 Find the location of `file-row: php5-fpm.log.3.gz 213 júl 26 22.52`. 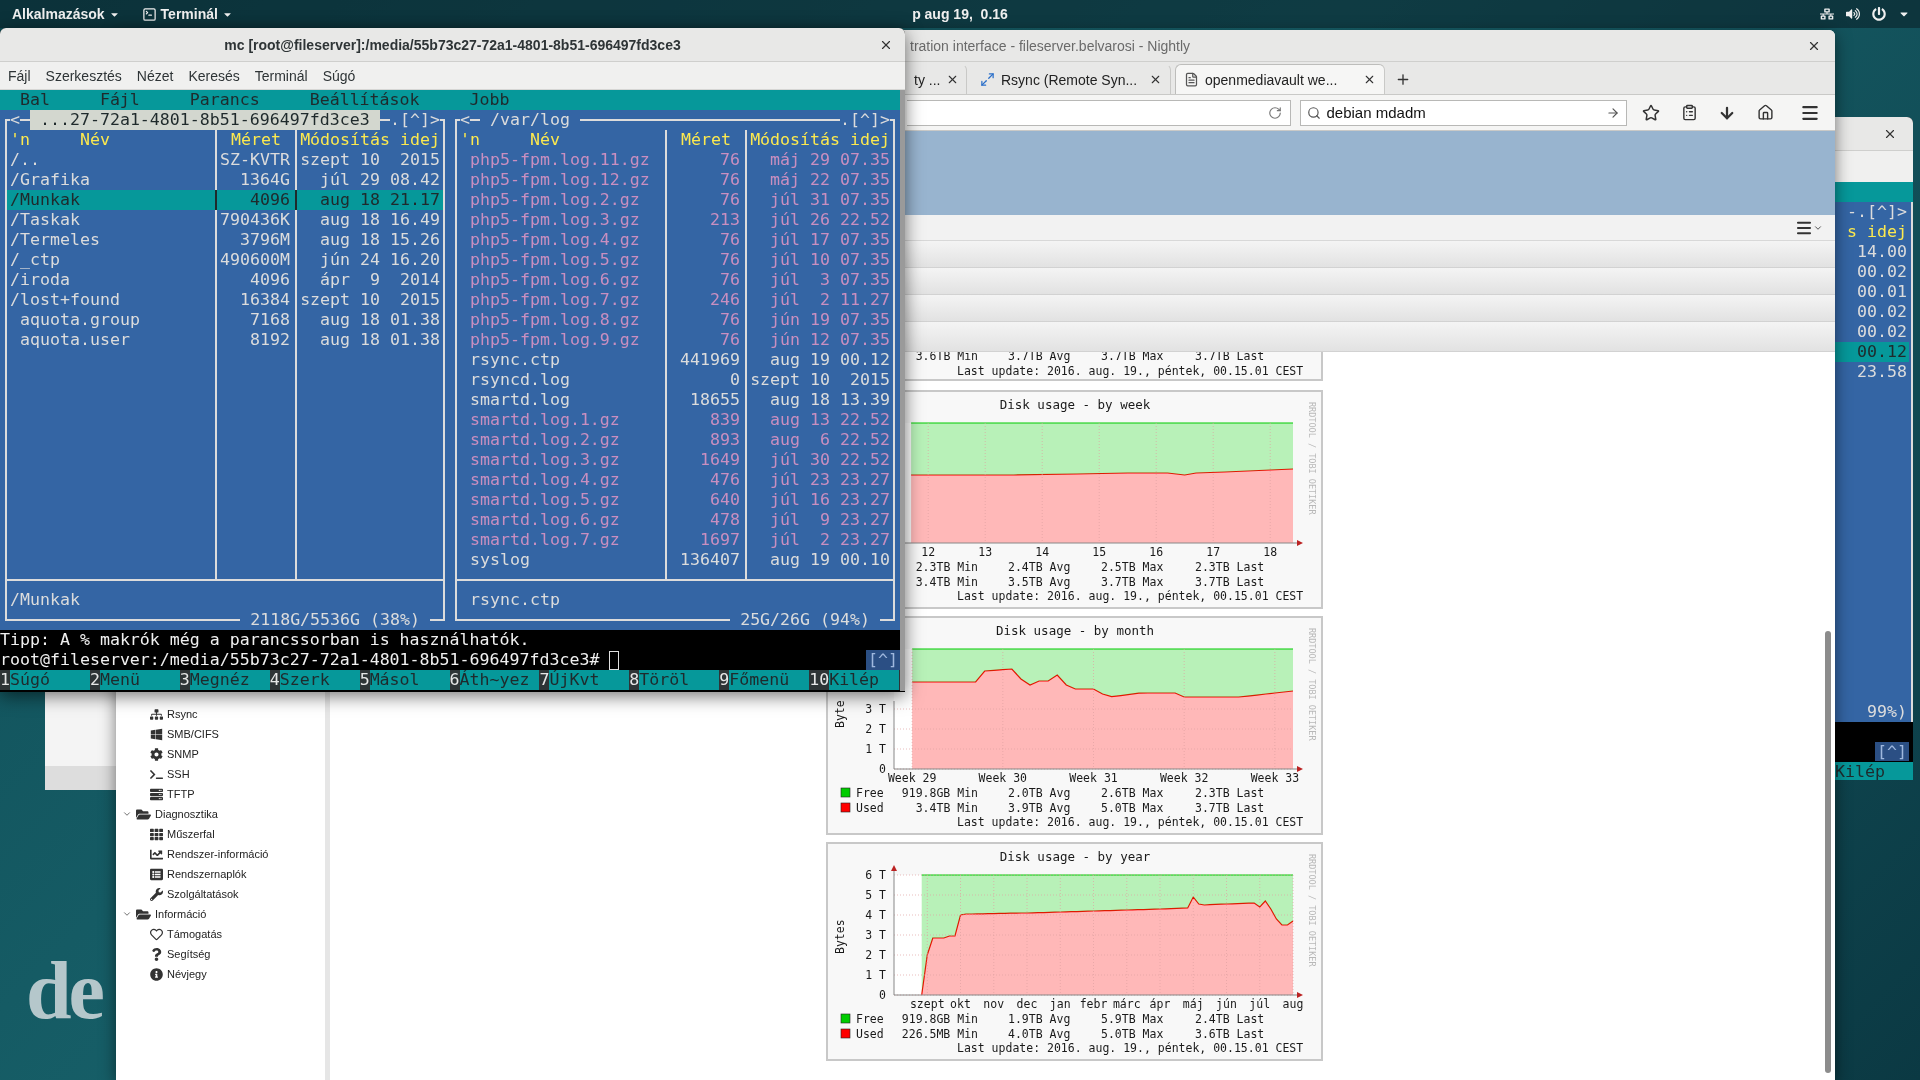

file-row: php5-fpm.log.3.gz 213 júl 26 22.52 is located at coordinates (675, 220).